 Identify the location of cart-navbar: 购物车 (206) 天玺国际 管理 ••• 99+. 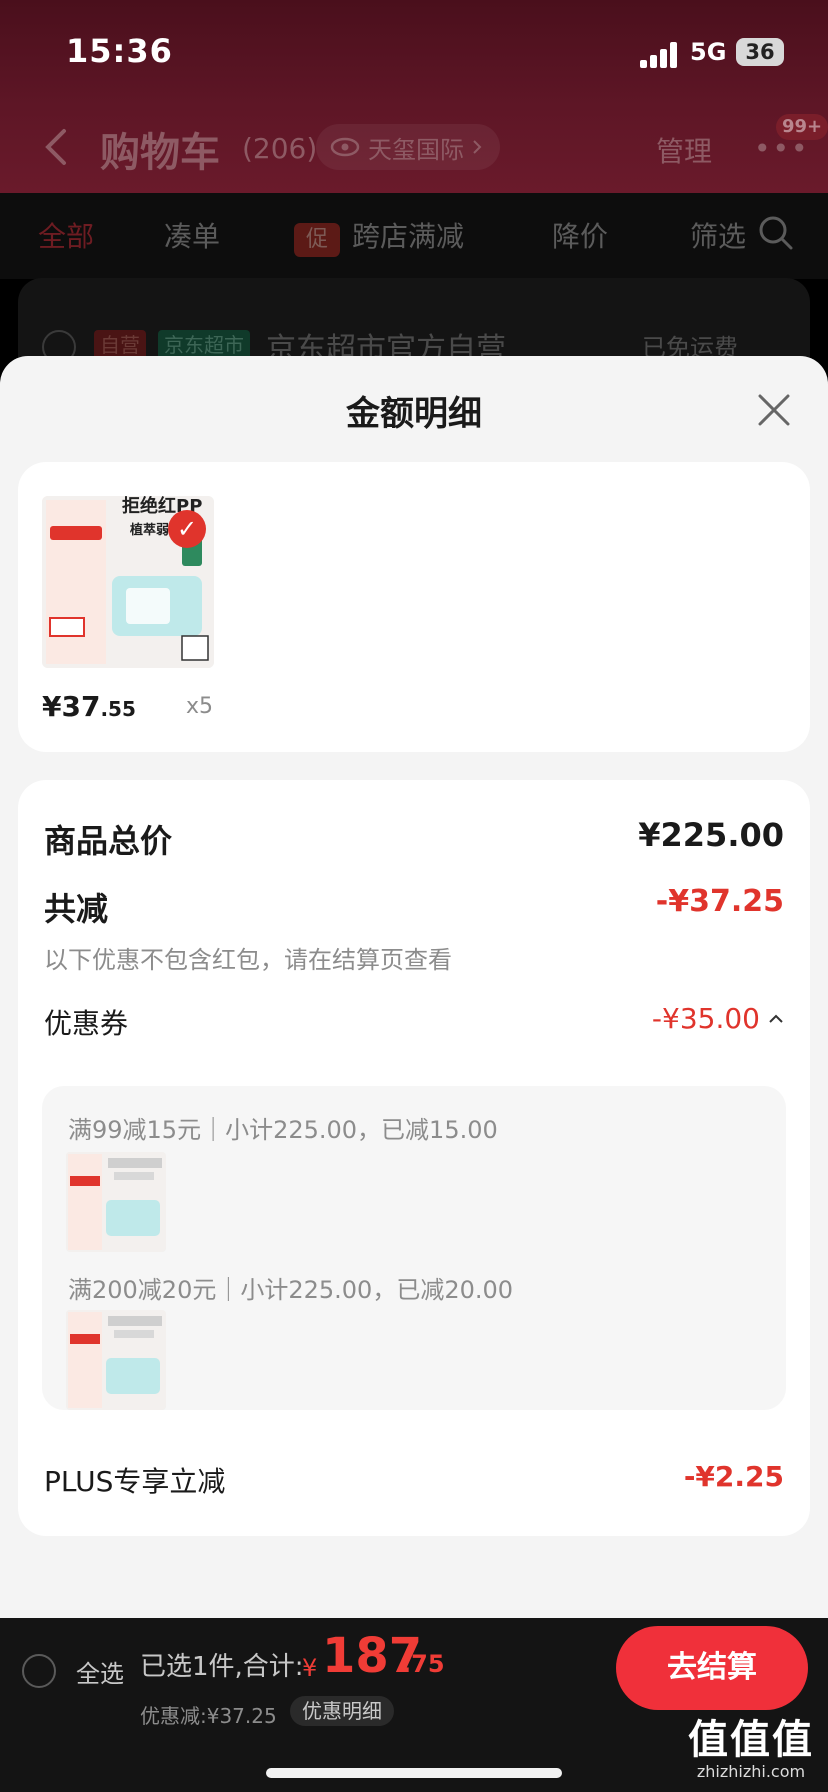
(414, 147).